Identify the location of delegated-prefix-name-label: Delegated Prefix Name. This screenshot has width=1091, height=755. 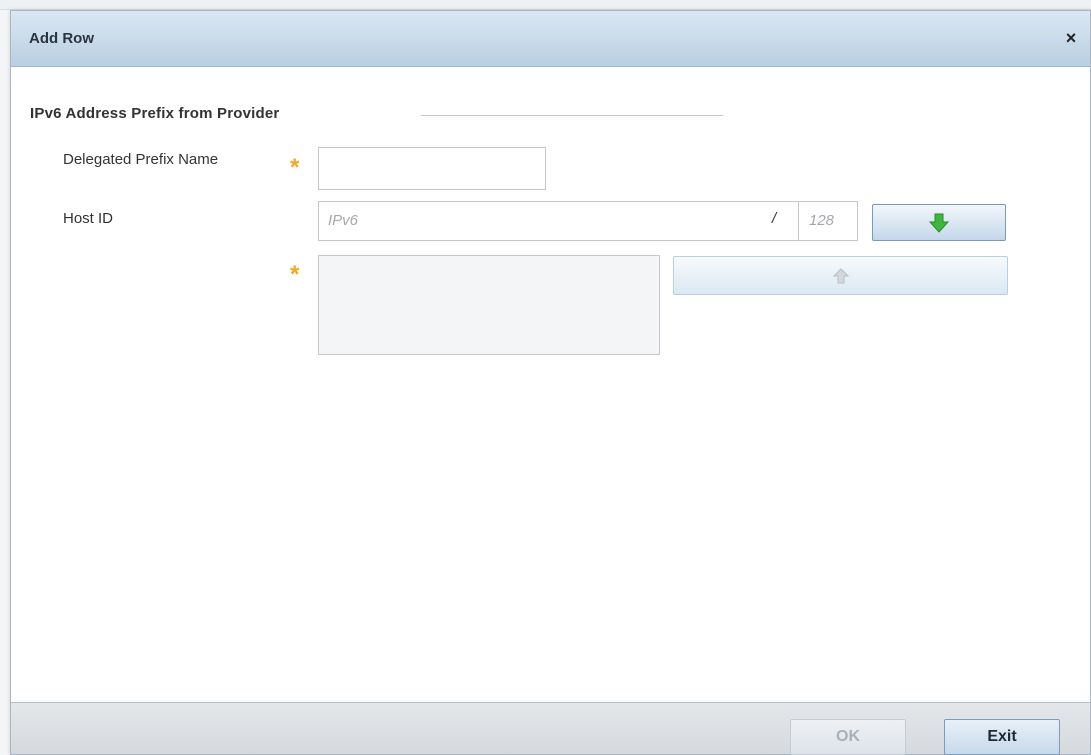
(141, 159).